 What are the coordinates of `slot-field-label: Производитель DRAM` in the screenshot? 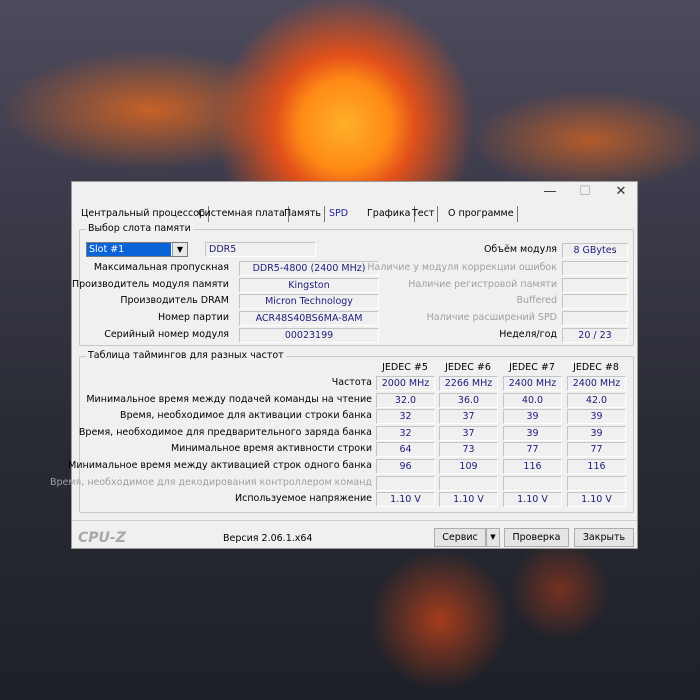 It's located at (174, 300).